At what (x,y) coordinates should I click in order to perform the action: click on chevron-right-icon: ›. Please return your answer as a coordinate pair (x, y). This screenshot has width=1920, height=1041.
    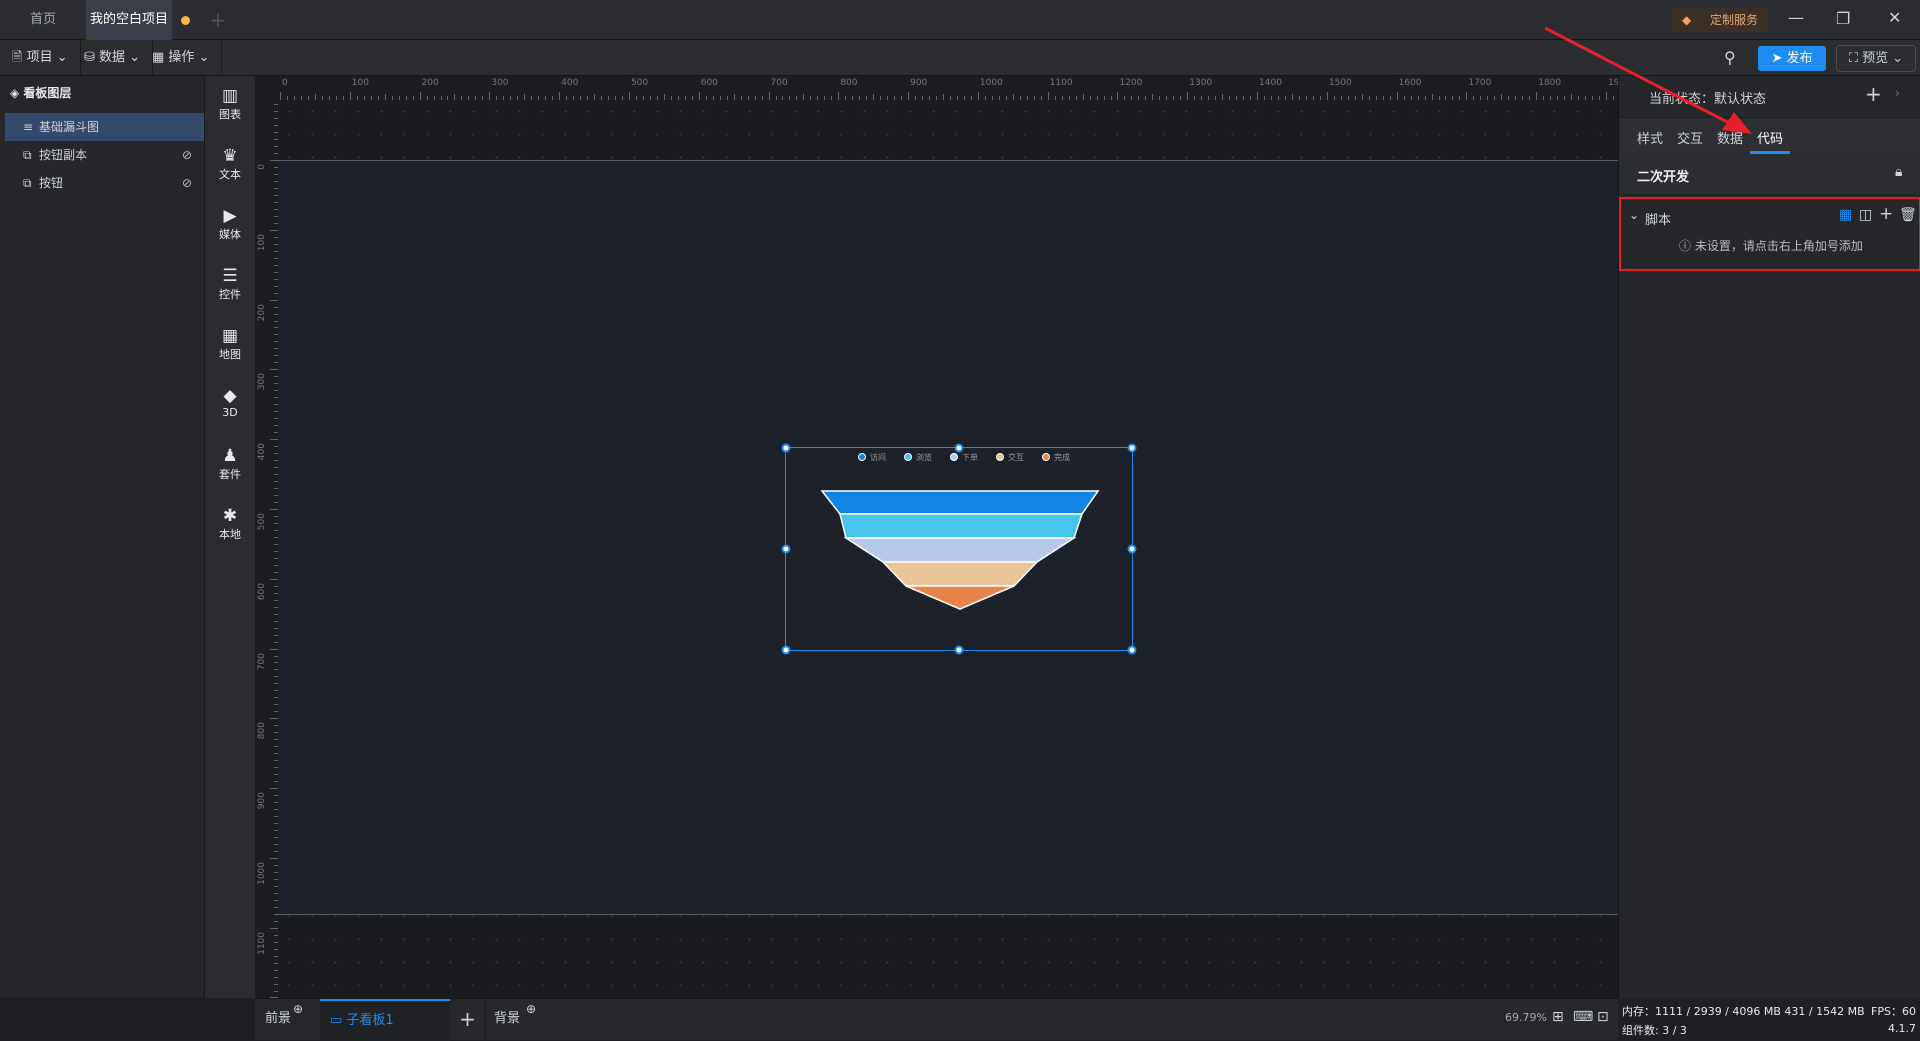
    Looking at the image, I should click on (1897, 93).